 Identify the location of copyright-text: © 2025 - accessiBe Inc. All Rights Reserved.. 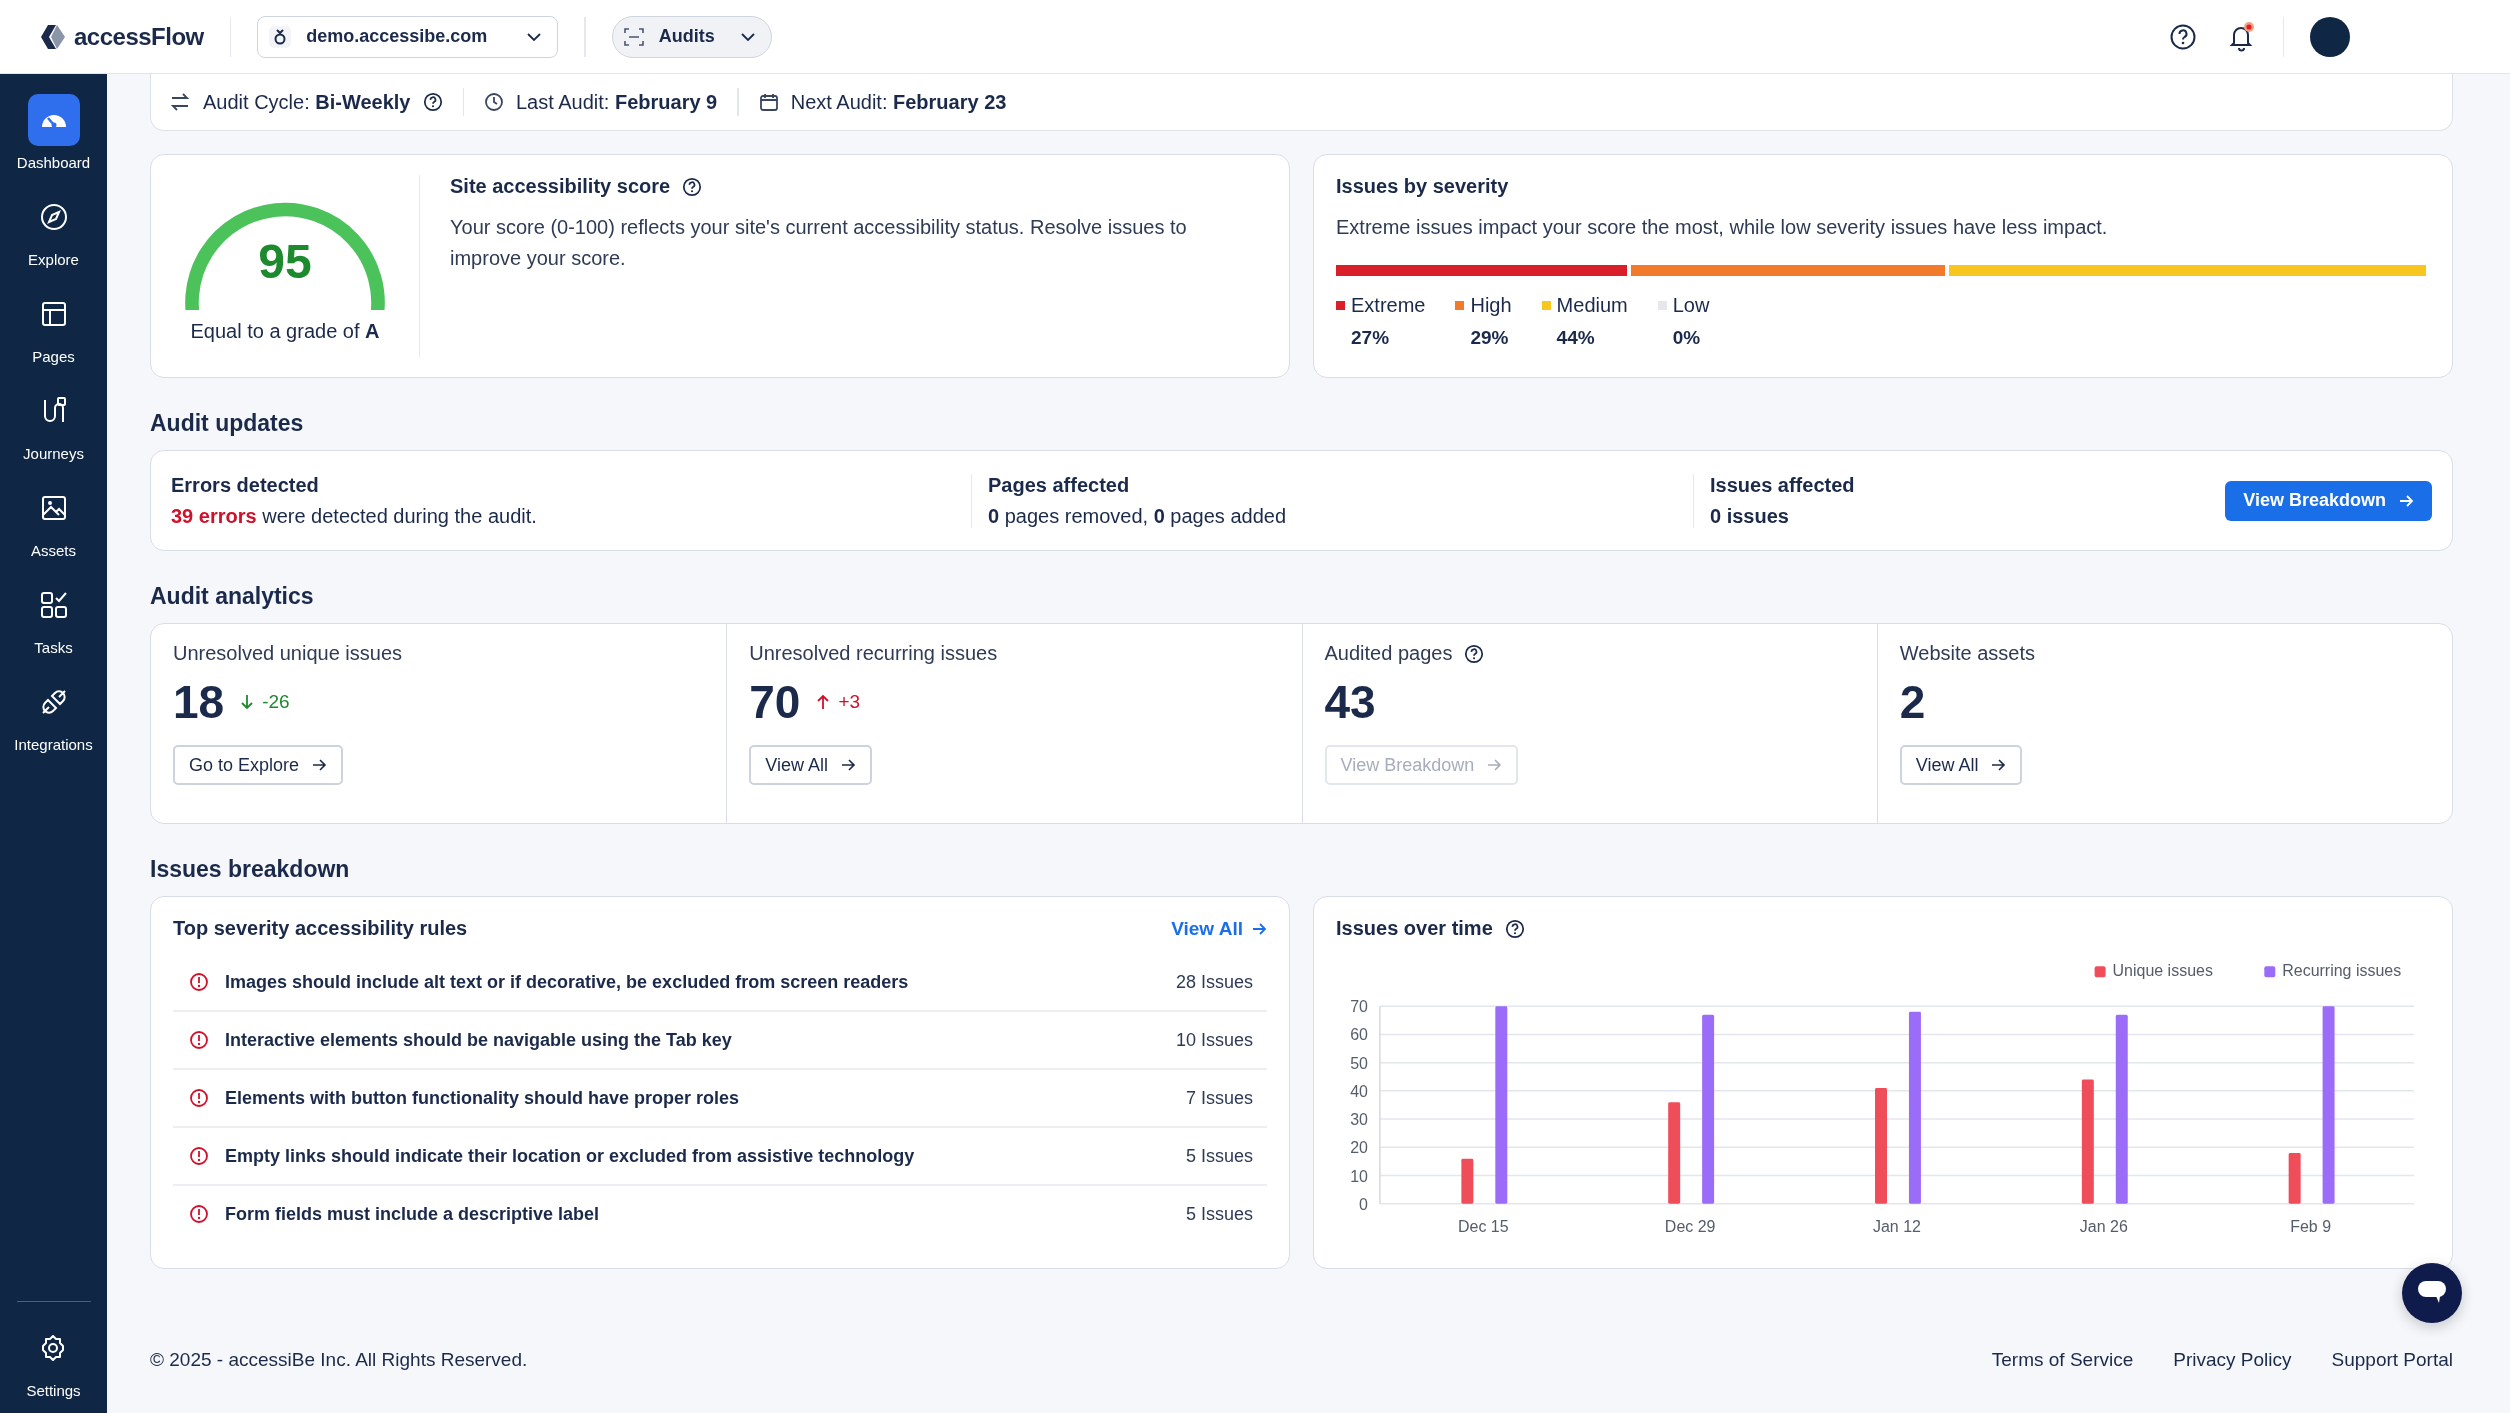
(339, 1360).